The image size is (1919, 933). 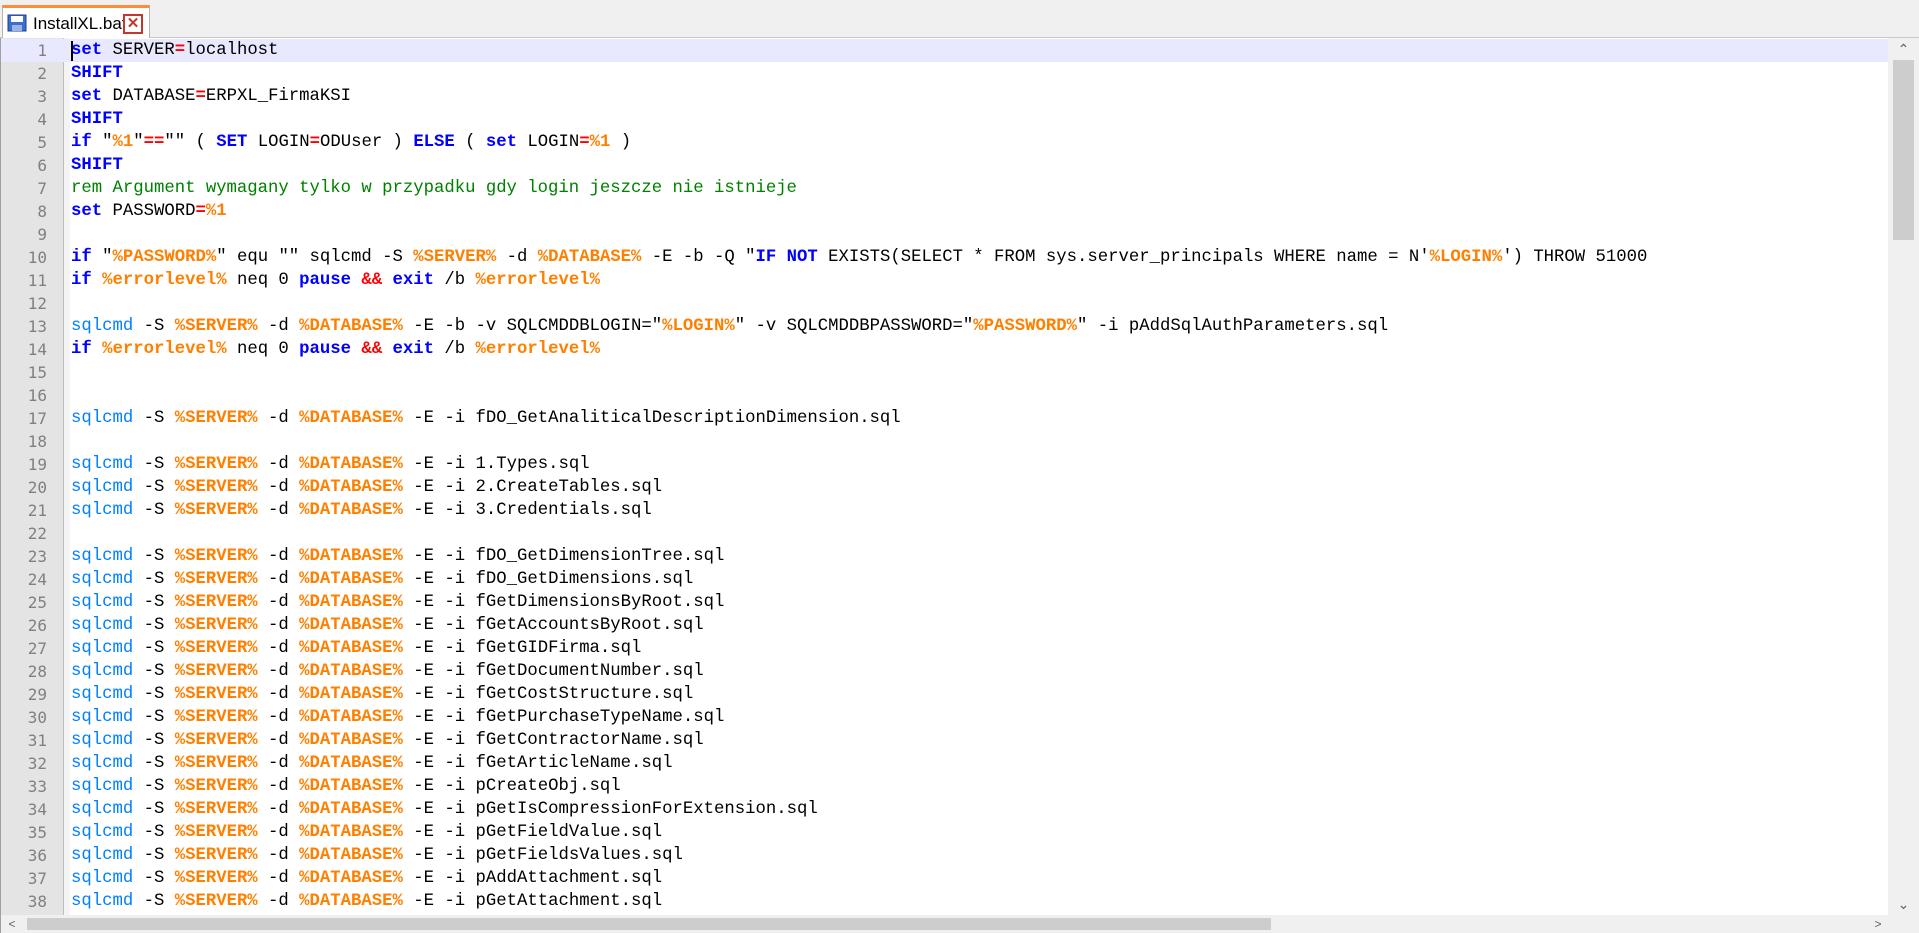 I want to click on text-caret, so click(x=72, y=51).